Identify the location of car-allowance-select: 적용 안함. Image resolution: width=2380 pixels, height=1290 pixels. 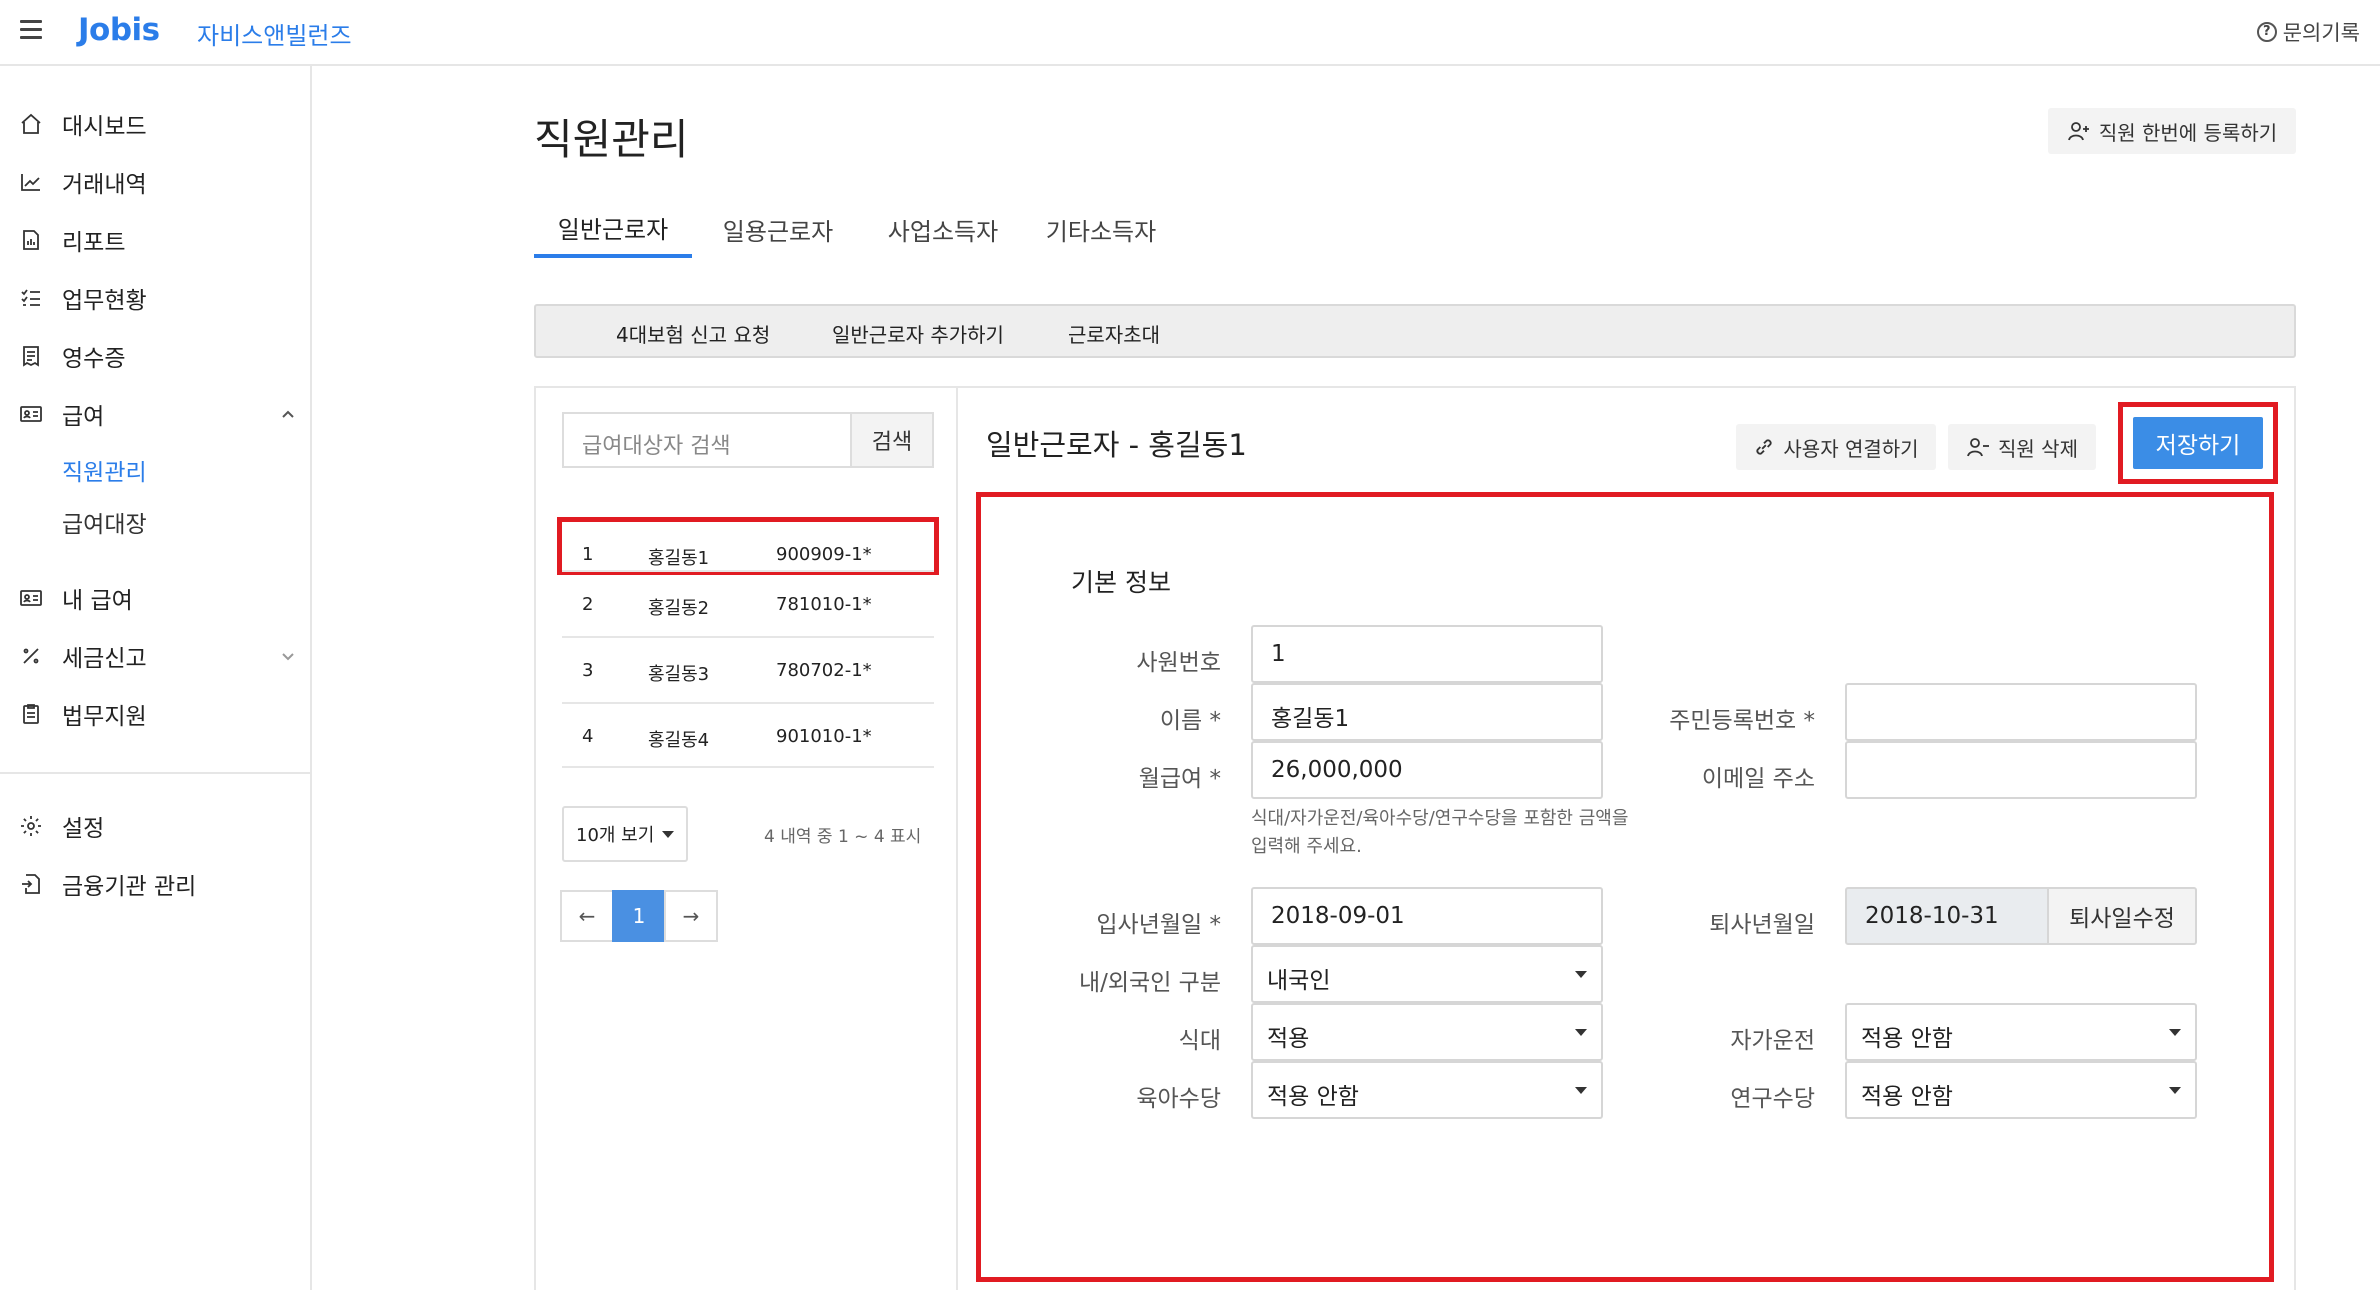
(2021, 1032).